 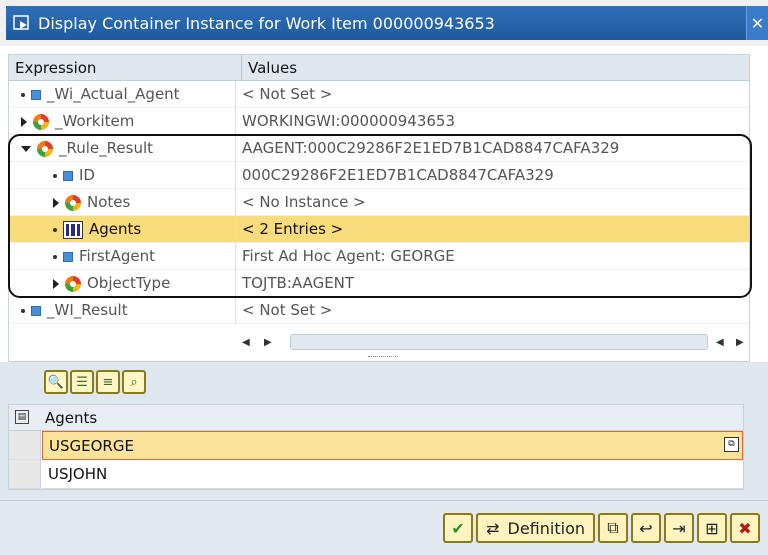 What do you see at coordinates (22, 417) in the screenshot?
I see `table-settings-icon: ▤` at bounding box center [22, 417].